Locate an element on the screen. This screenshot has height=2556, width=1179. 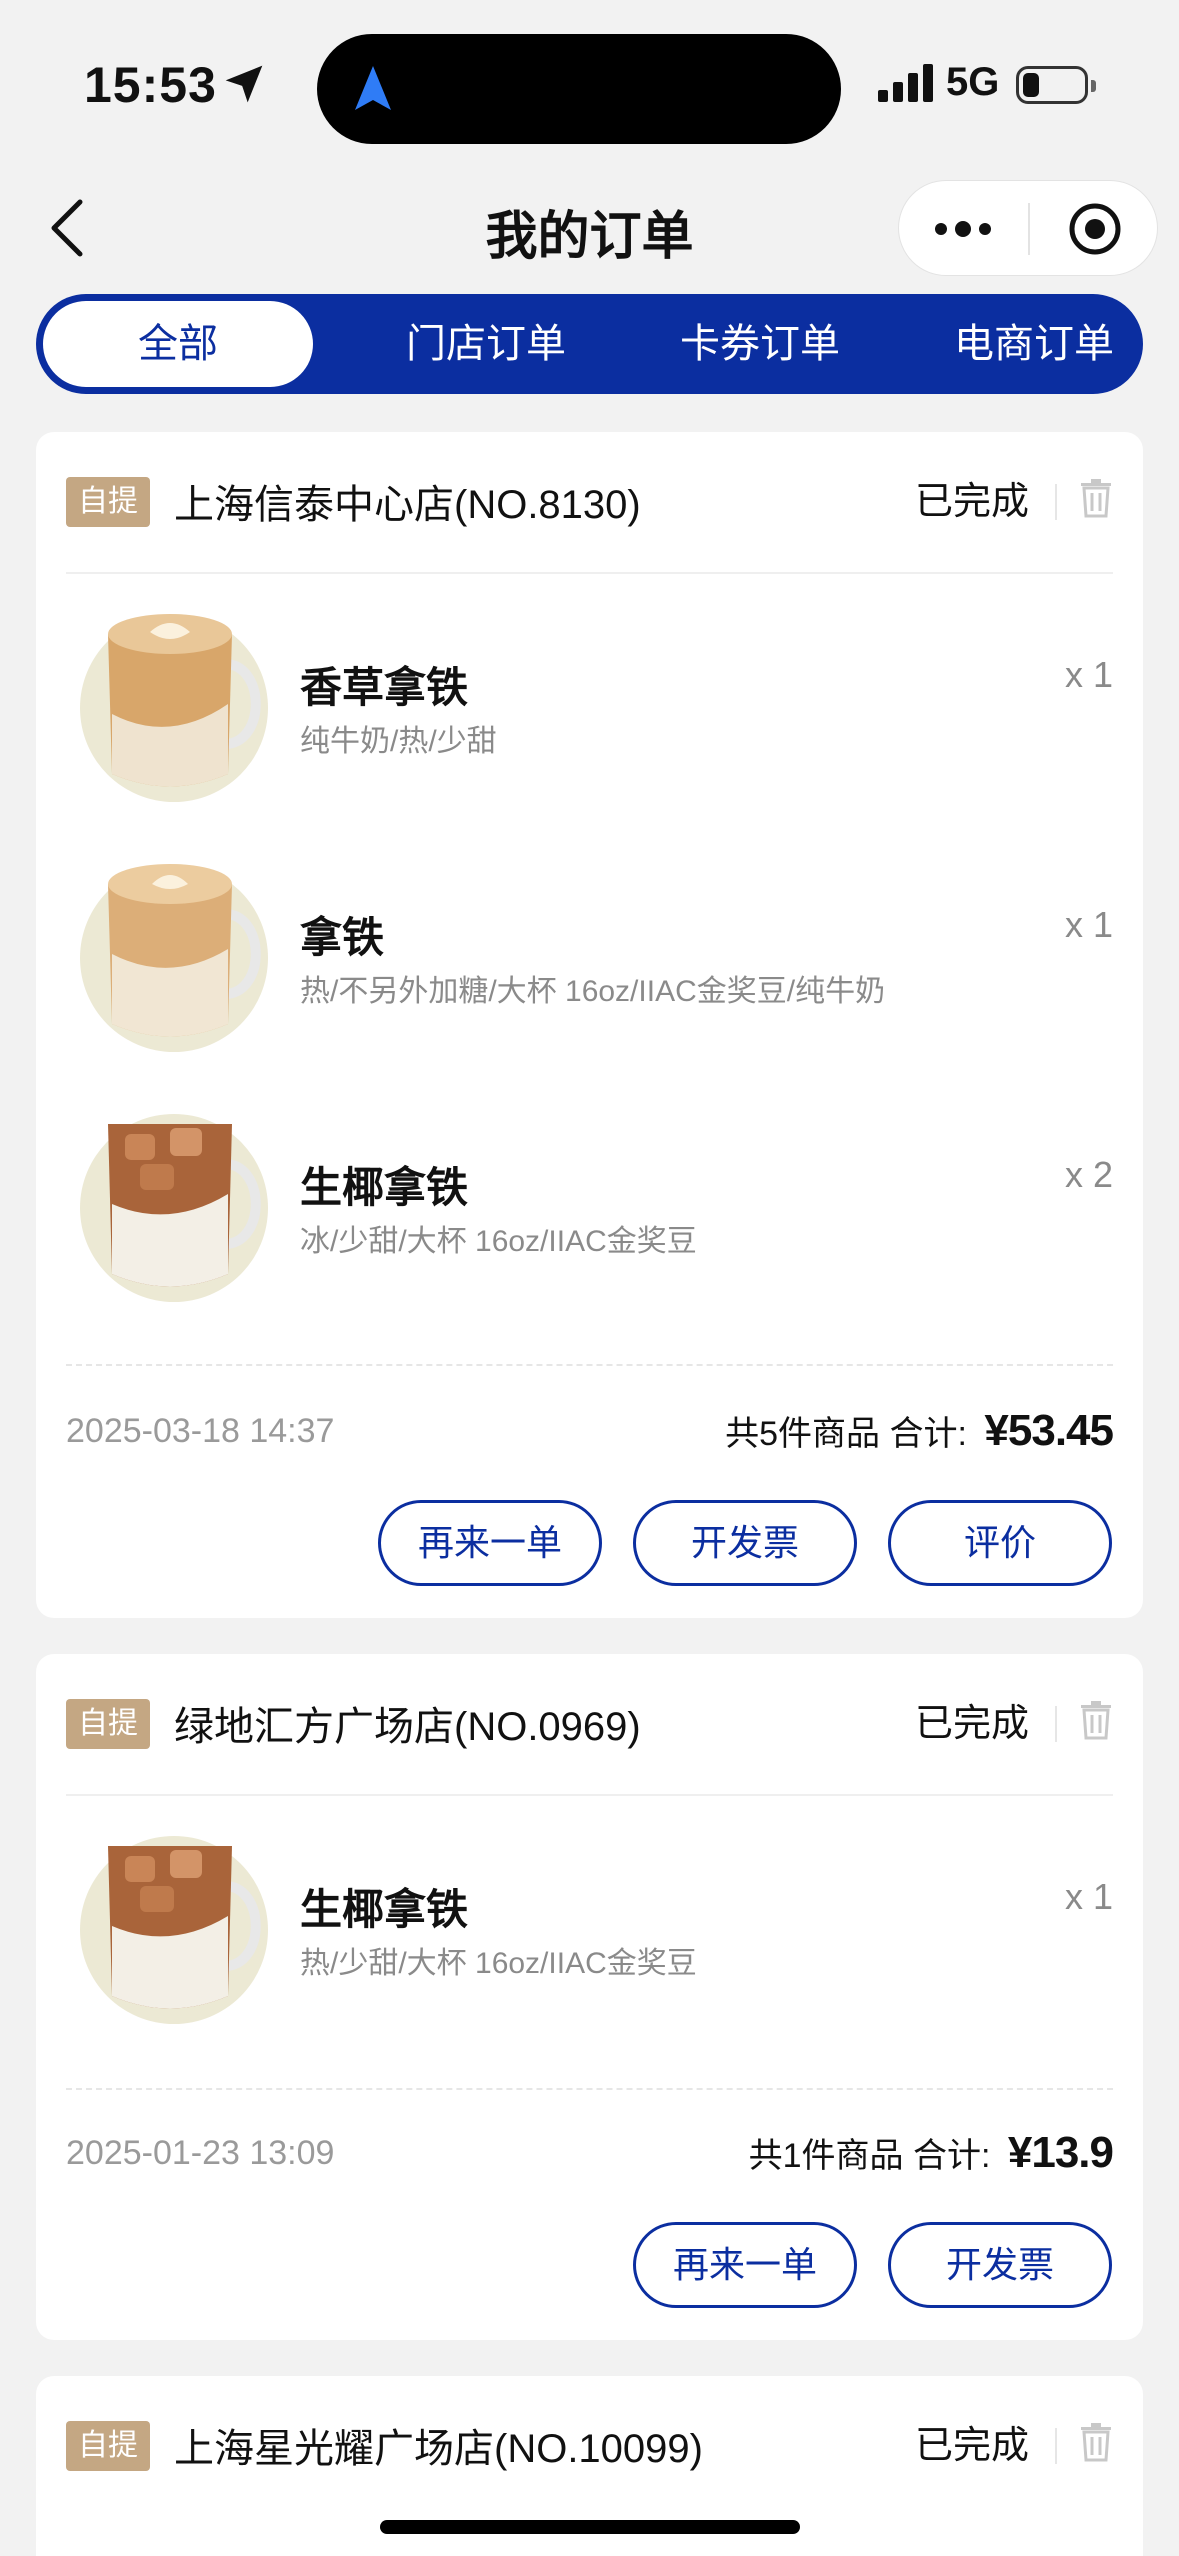
status-bar: 15:53 5G is located at coordinates (589, 85).